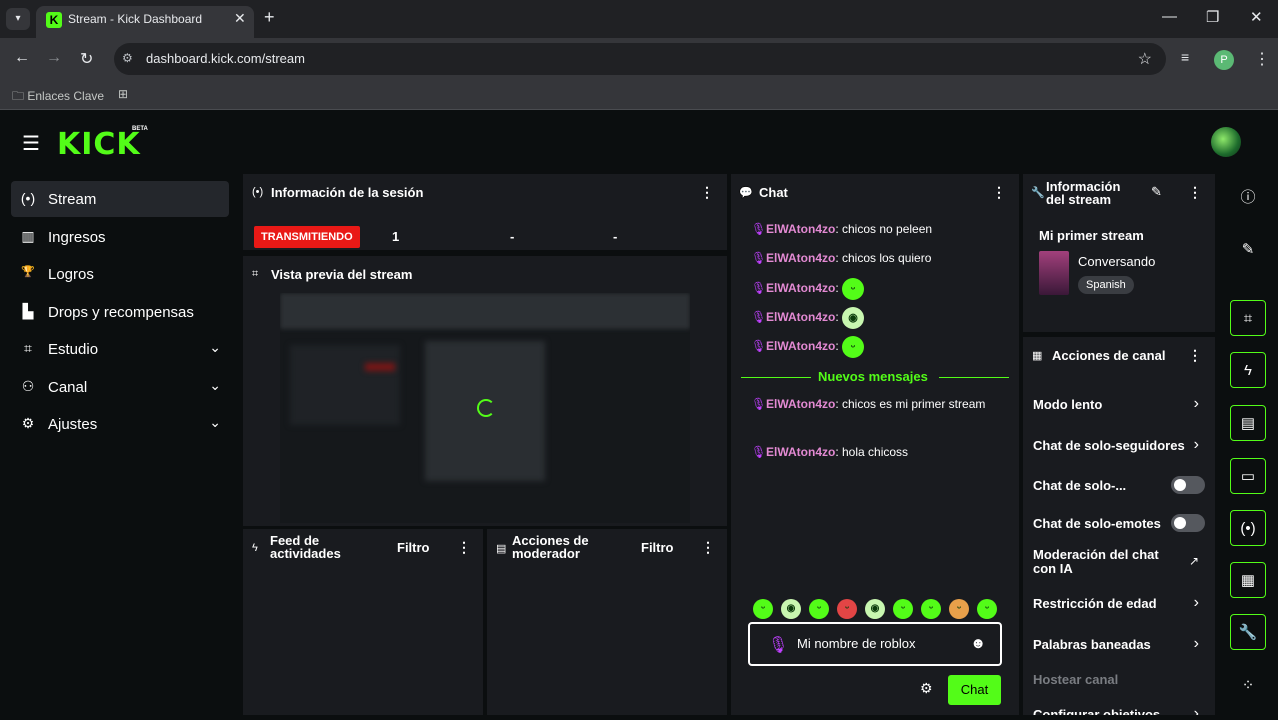 The width and height of the screenshot is (1278, 720). I want to click on panel-title: Chat, so click(773, 192).